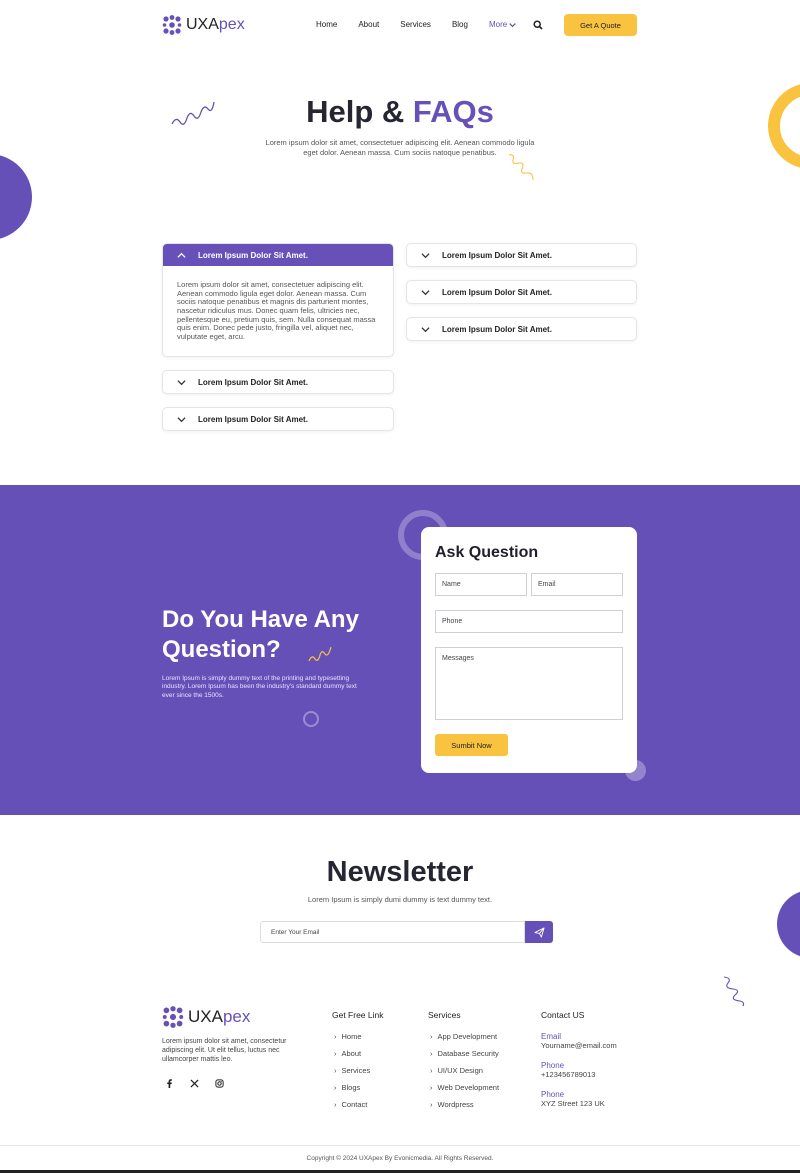 This screenshot has width=800, height=1173. I want to click on nav-more: More, so click(502, 24).